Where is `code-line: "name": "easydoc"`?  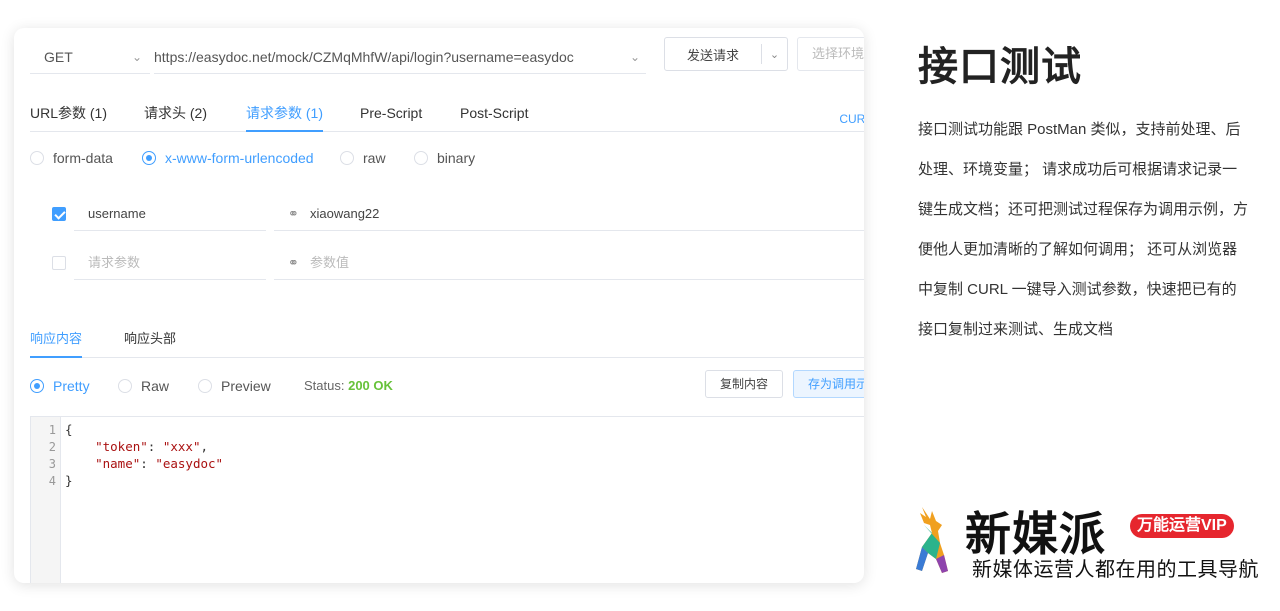
code-line: "name": "easydoc" is located at coordinates (159, 463).